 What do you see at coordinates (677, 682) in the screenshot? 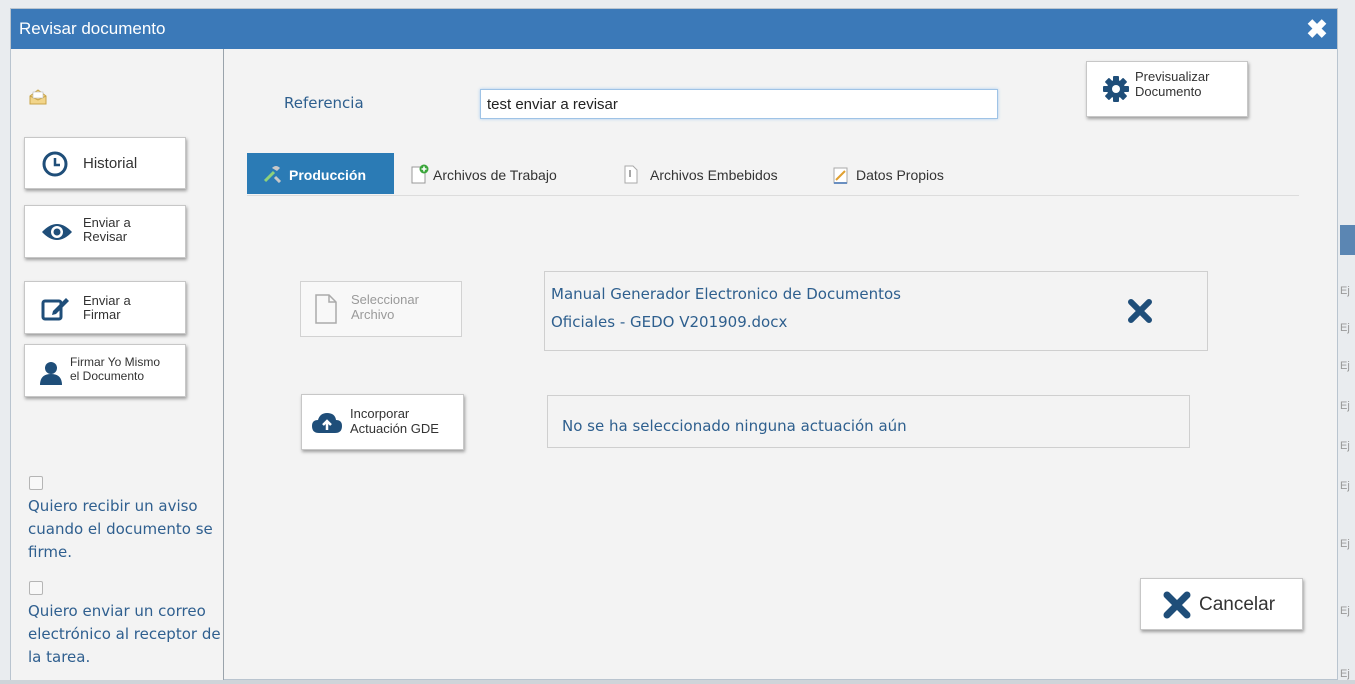
I see `background-bottom-strip` at bounding box center [677, 682].